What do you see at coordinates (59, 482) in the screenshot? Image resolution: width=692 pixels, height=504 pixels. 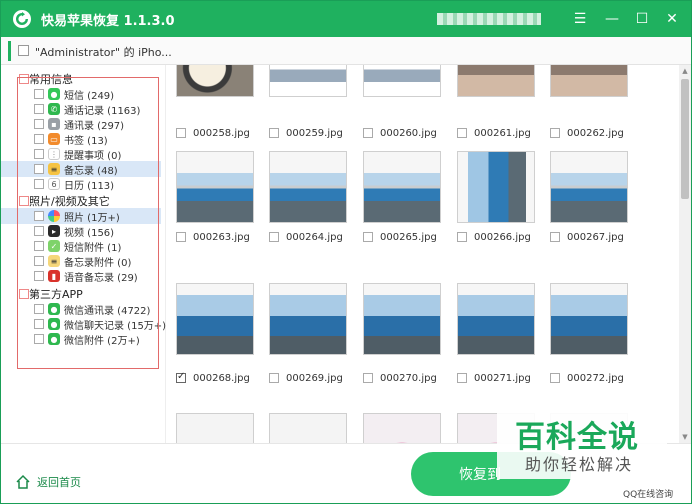 I see `back-home-label: 返回首页` at bounding box center [59, 482].